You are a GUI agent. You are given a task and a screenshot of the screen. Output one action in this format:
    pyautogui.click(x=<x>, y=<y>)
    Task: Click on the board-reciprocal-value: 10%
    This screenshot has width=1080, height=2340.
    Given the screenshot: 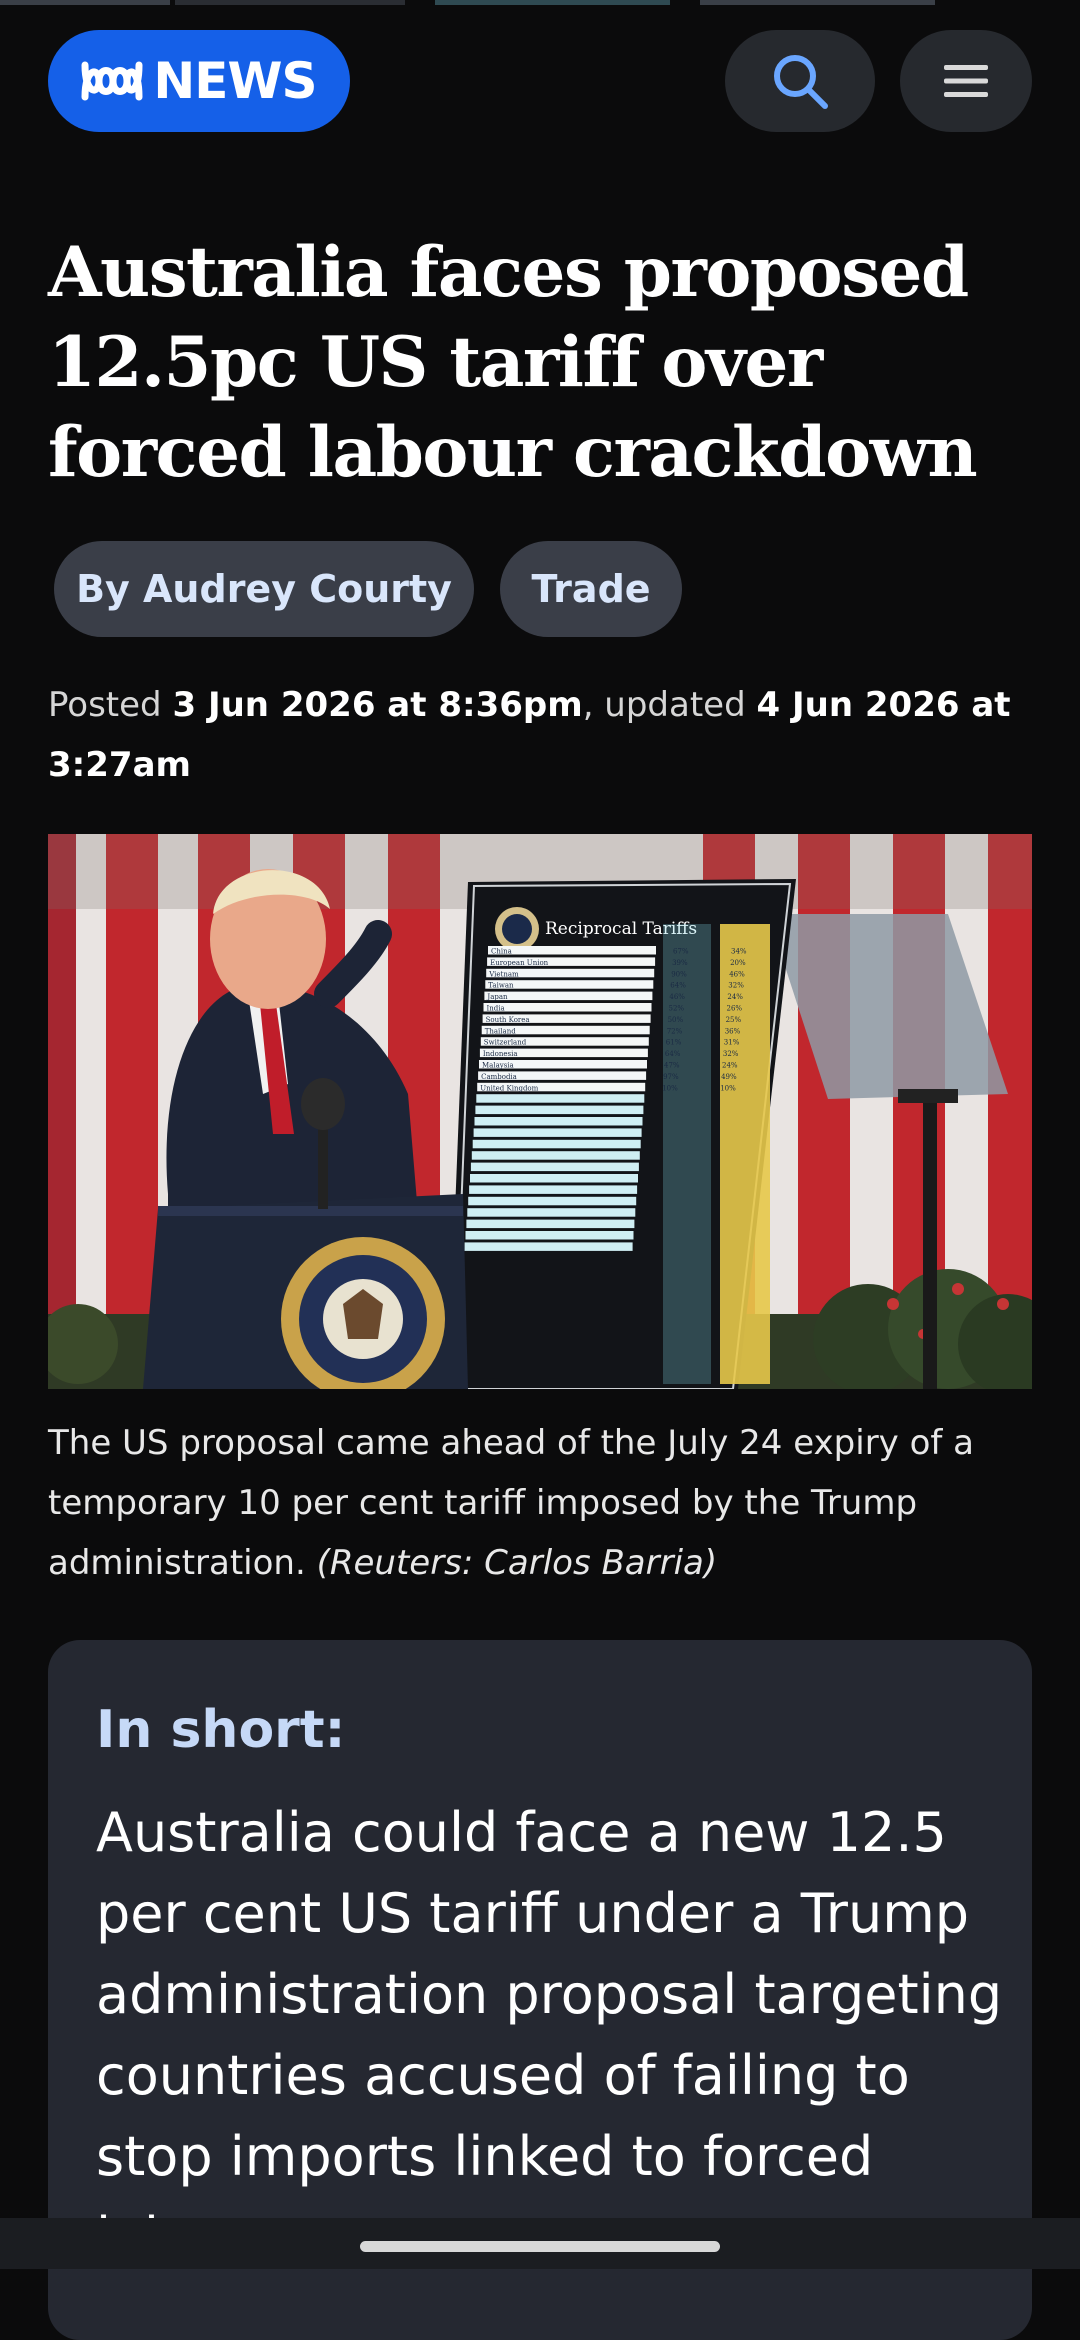 What is the action you would take?
    pyautogui.click(x=728, y=1088)
    